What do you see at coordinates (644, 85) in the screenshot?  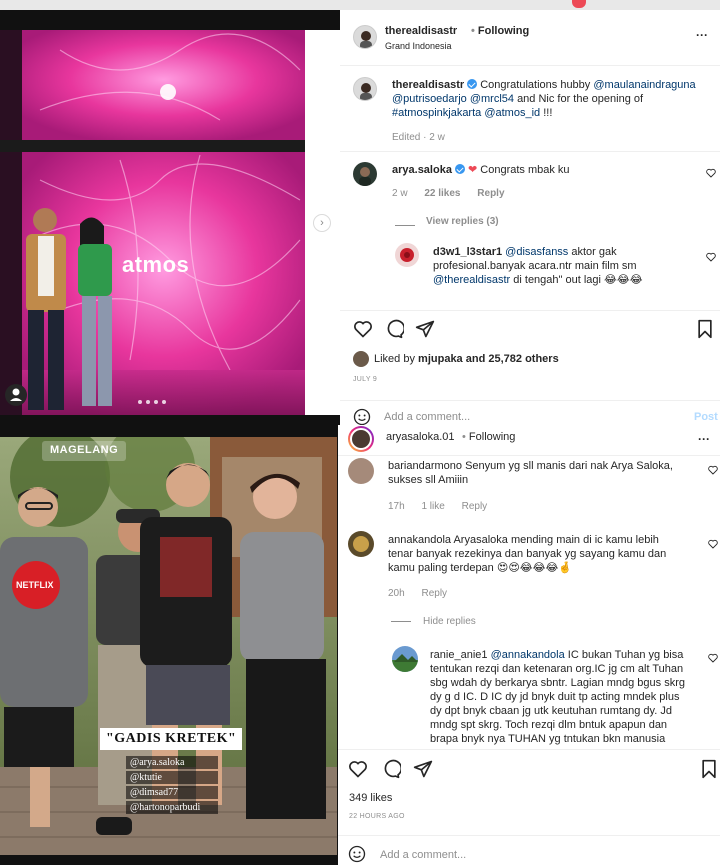 I see `mention-link: @maulanaindraguna` at bounding box center [644, 85].